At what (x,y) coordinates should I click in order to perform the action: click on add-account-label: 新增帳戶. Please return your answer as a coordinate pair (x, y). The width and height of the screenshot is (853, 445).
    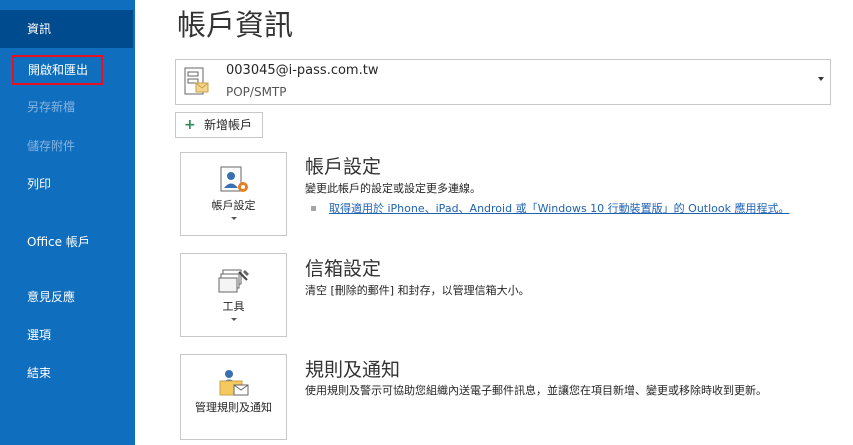
    Looking at the image, I should click on (228, 125).